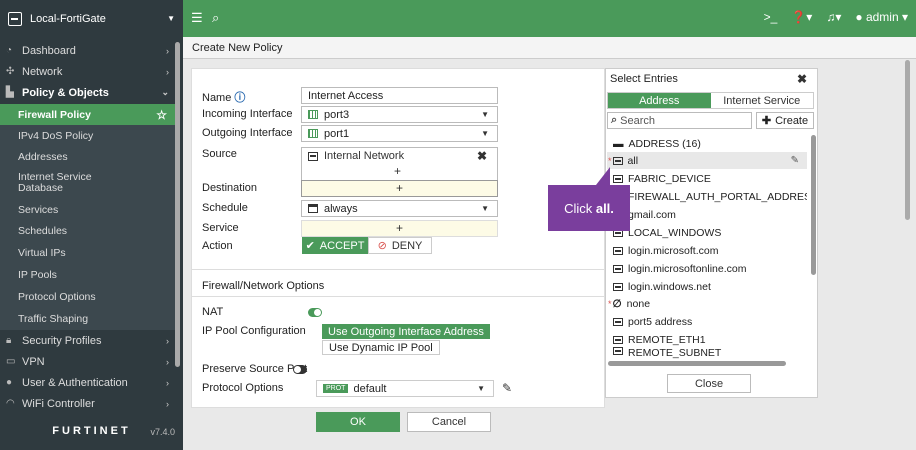 This screenshot has width=916, height=450. I want to click on sidebar-subitem-ipv4-dos-policy: IPv4 DoS Policy, so click(87, 135).